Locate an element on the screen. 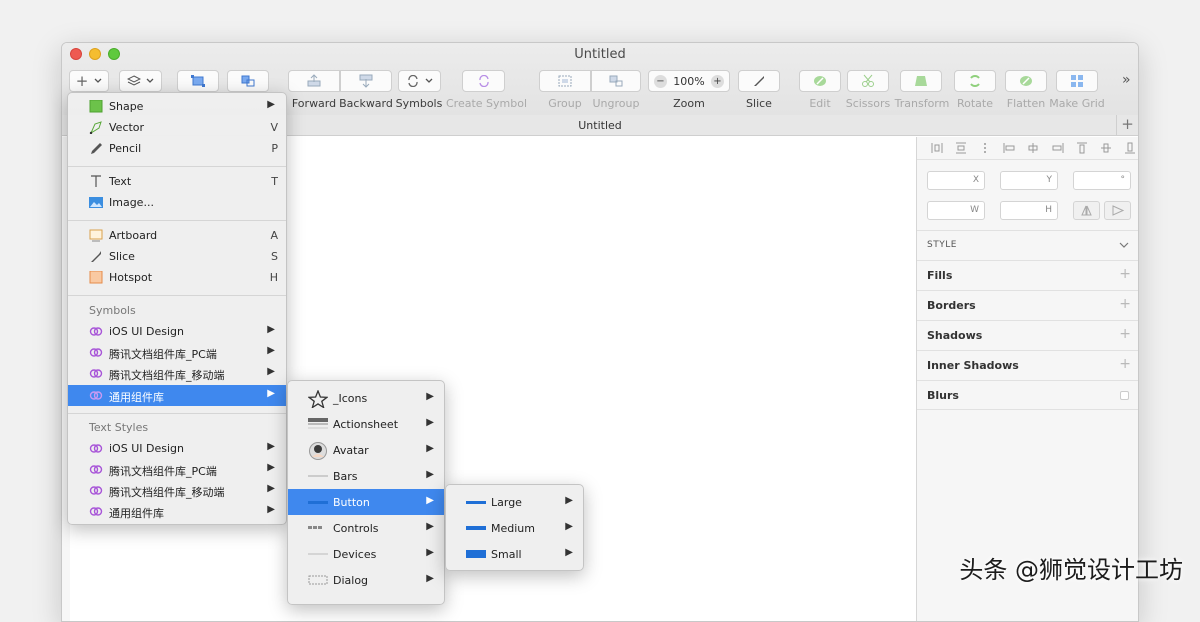 Image resolution: width=1200 pixels, height=622 pixels. align-right-icon is located at coordinates (1058, 148).